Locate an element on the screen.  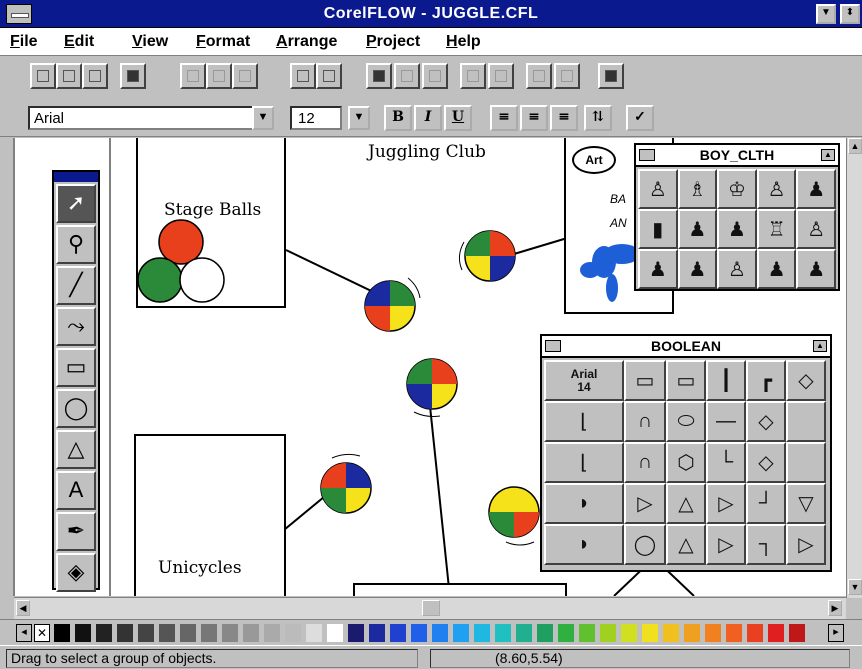
spacing-icon: ⇅ is located at coordinates (598, 118).